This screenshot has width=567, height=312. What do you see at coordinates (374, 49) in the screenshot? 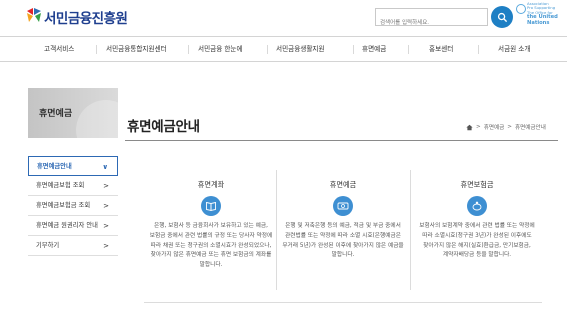
I see `nav-item-dormant-deposit: 휴면예금` at bounding box center [374, 49].